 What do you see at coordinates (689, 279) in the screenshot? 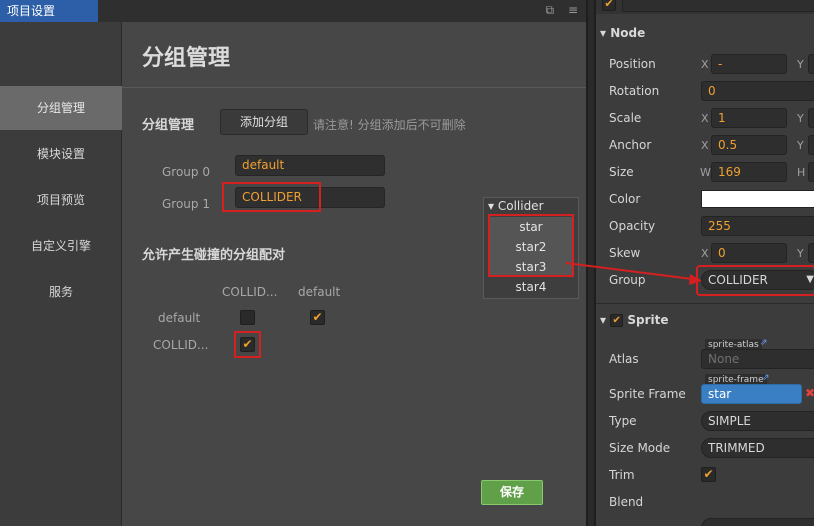
I see `annotation-arrow` at bounding box center [689, 279].